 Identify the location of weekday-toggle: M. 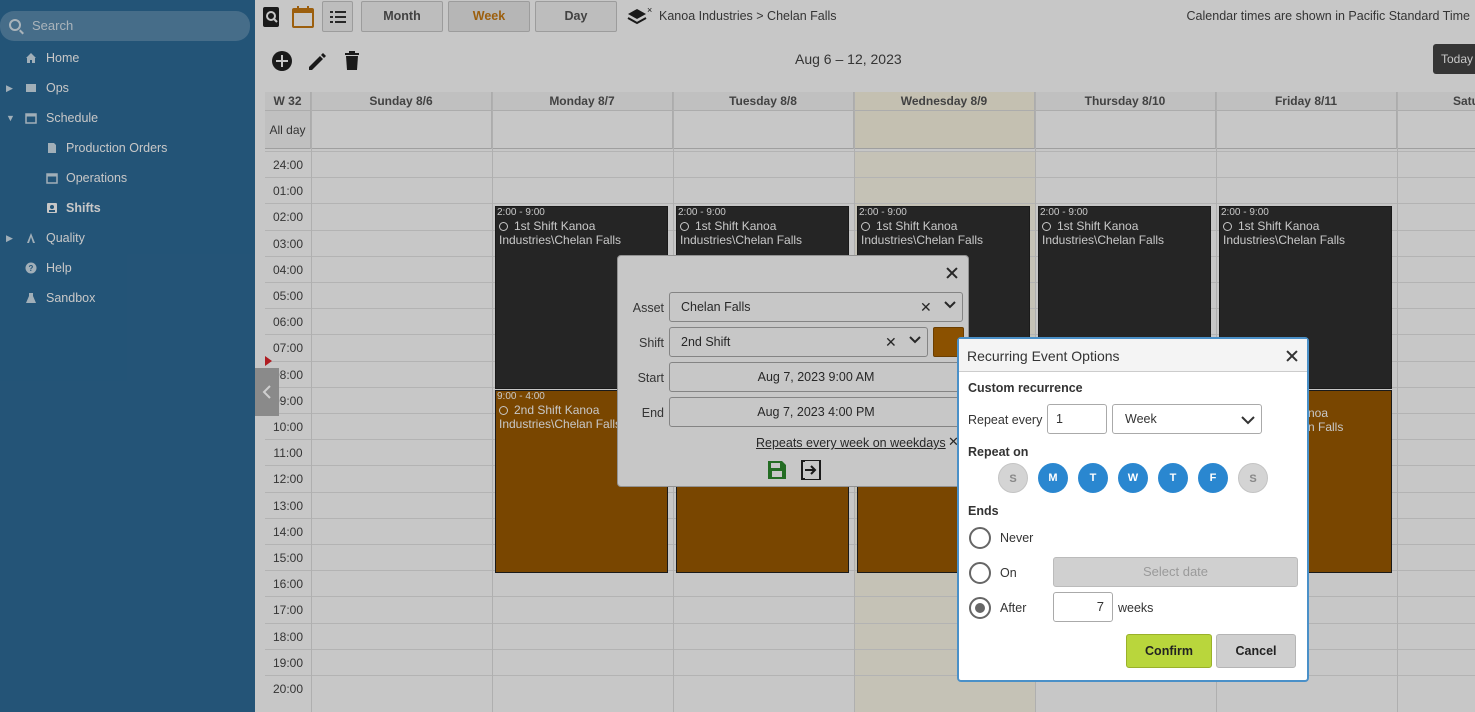
(1053, 478).